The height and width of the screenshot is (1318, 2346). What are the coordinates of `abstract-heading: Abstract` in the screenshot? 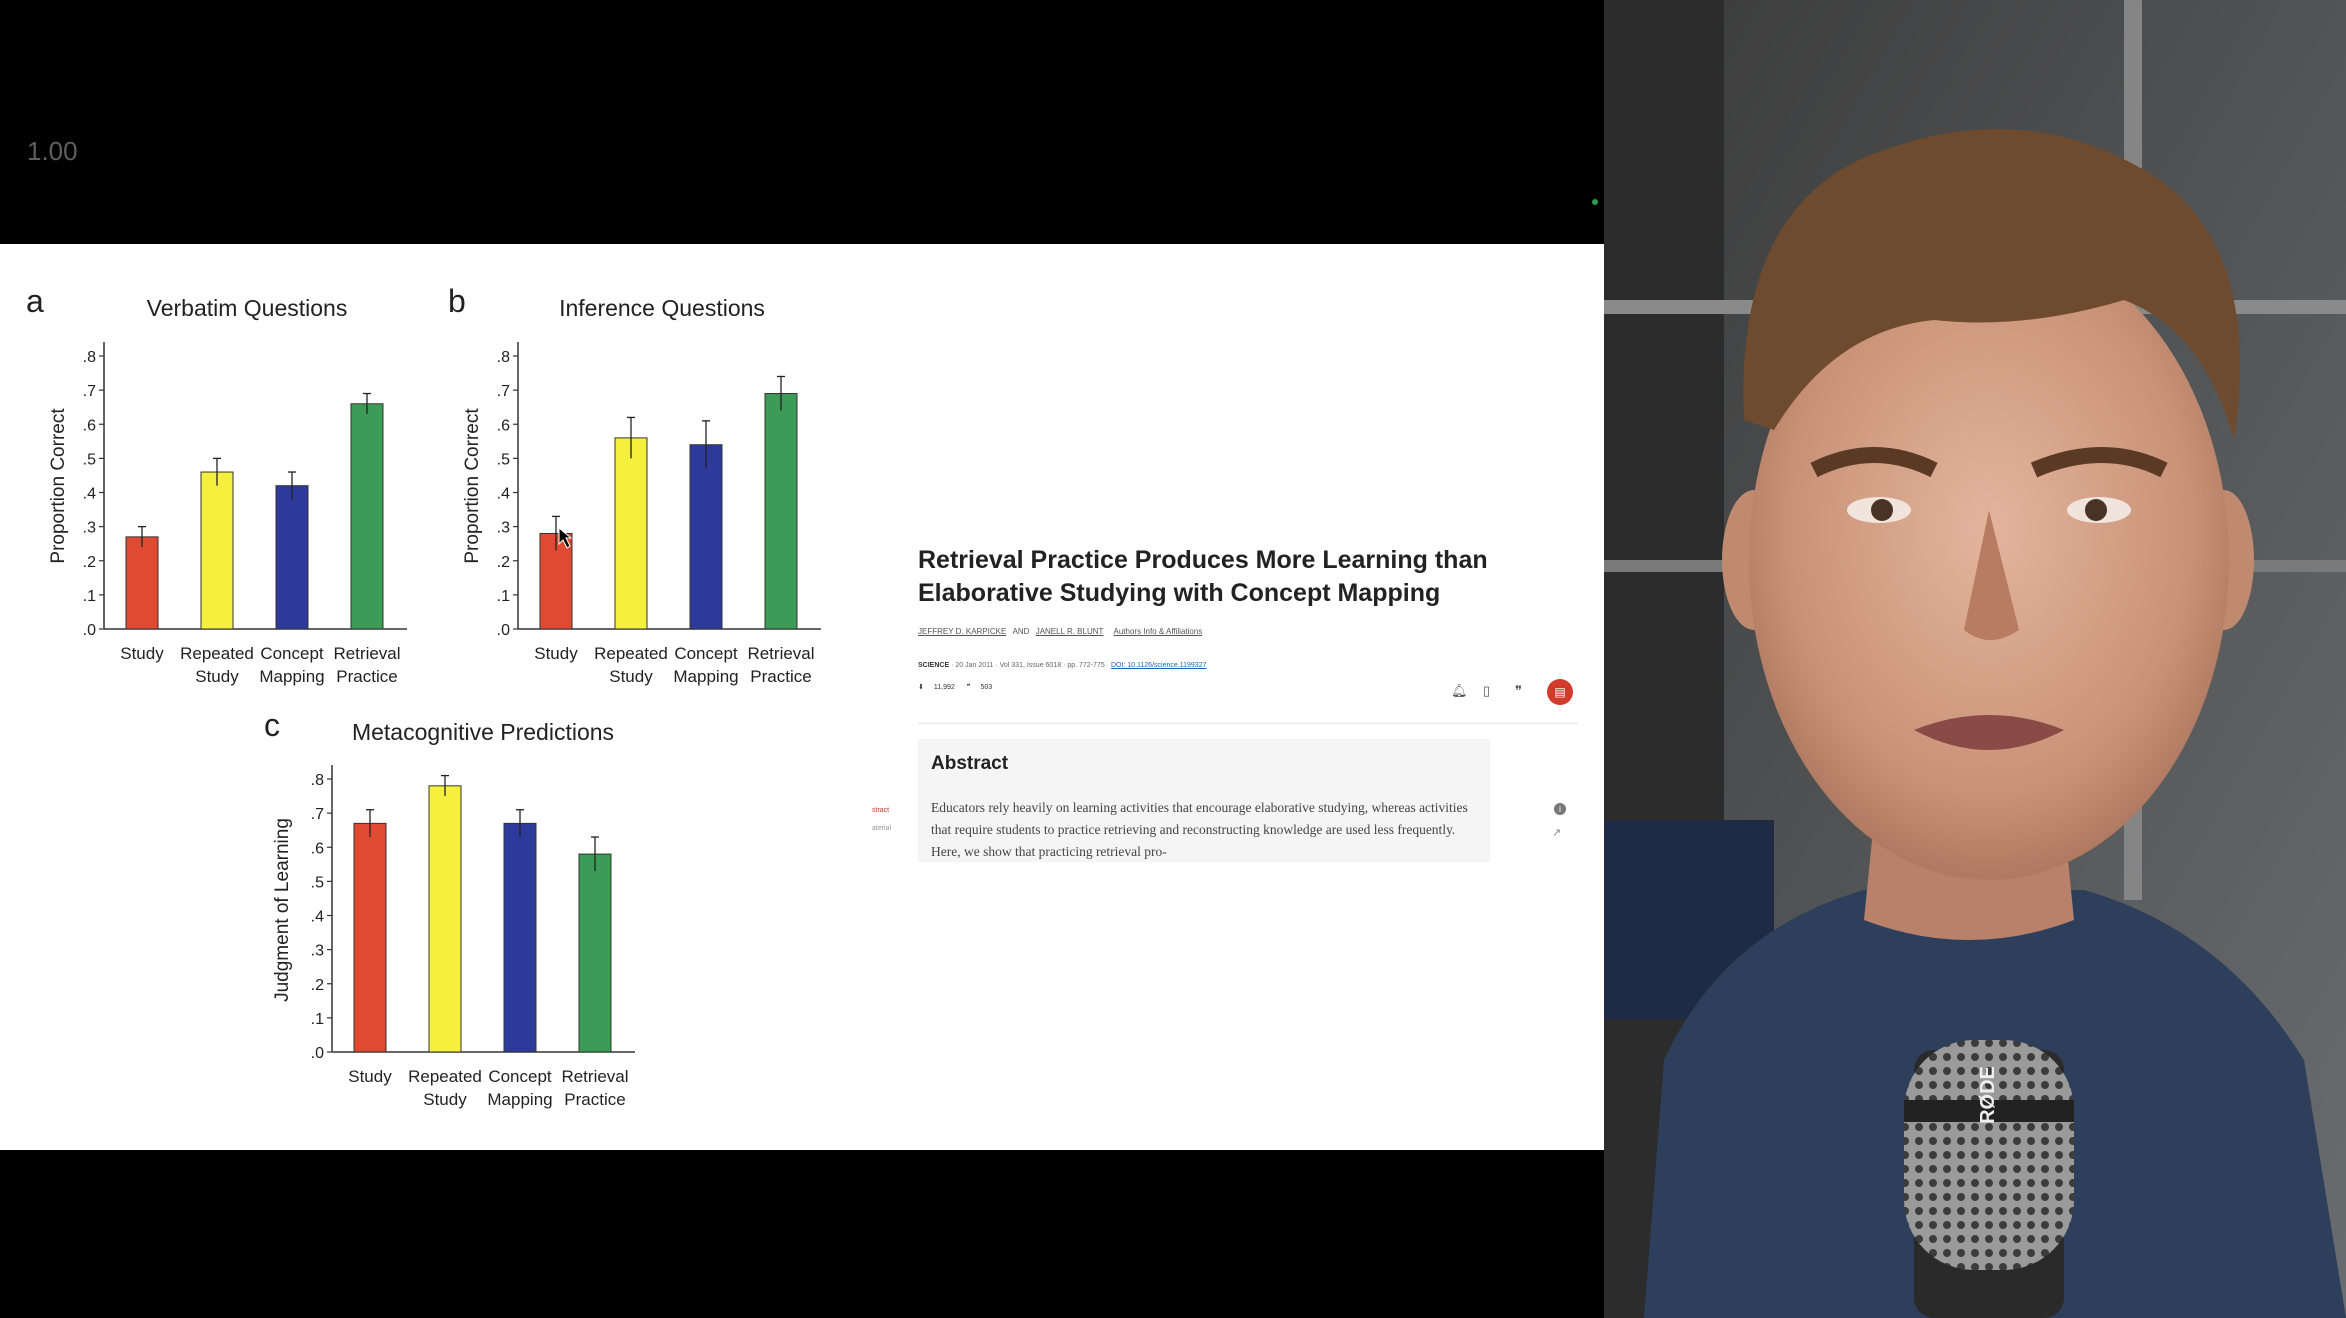 It's located at (970, 763).